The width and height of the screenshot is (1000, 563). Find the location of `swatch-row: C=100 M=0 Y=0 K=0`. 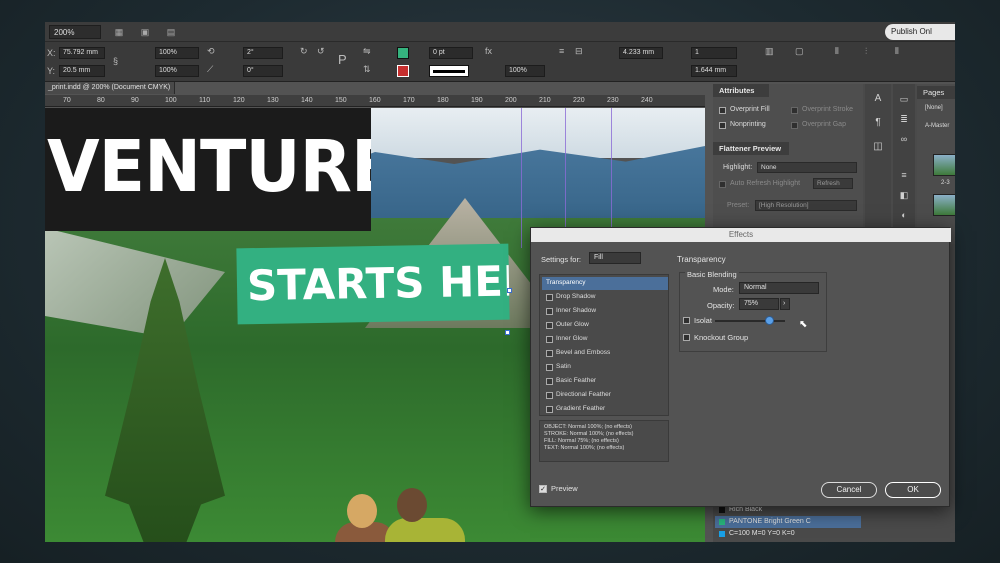

swatch-row: C=100 M=0 Y=0 K=0 is located at coordinates (788, 534).